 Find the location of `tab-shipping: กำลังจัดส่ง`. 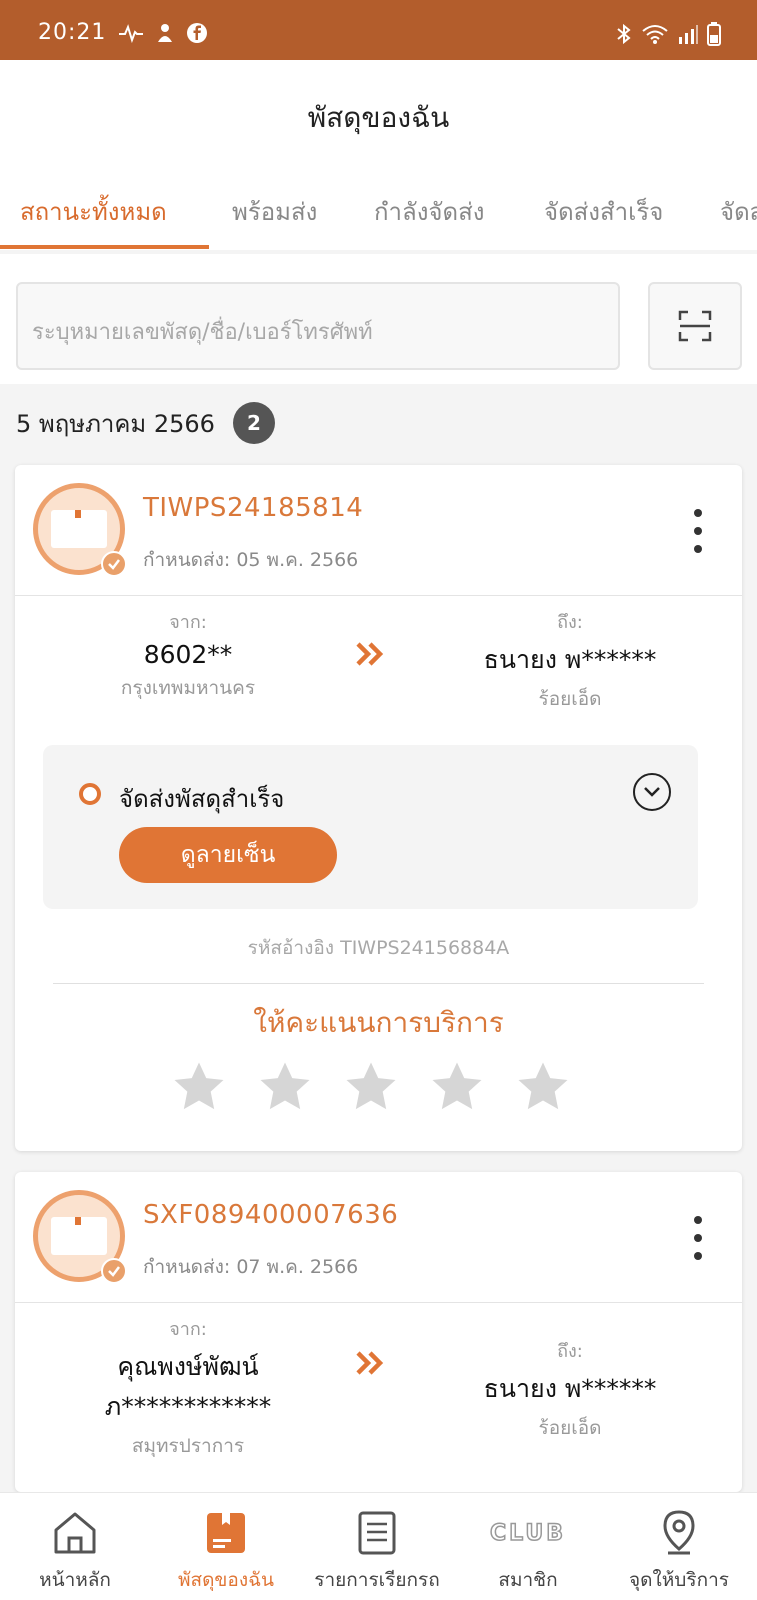

tab-shipping: กำลังจัดส่ง is located at coordinates (429, 211).